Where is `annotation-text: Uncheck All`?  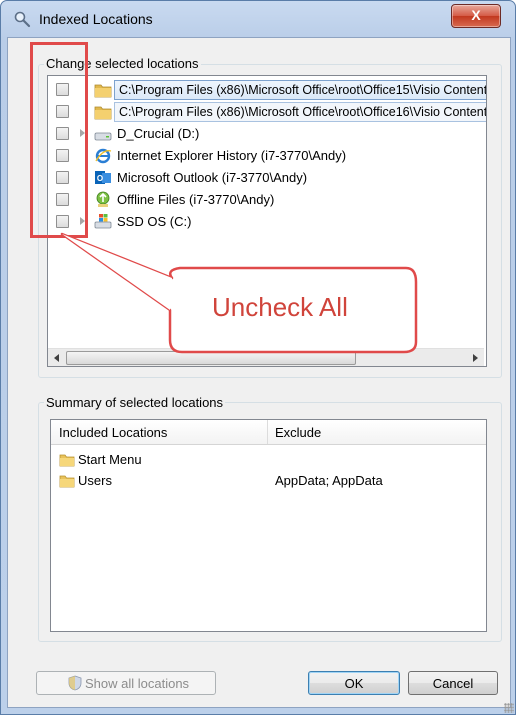
annotation-text: Uncheck All is located at coordinates (280, 307).